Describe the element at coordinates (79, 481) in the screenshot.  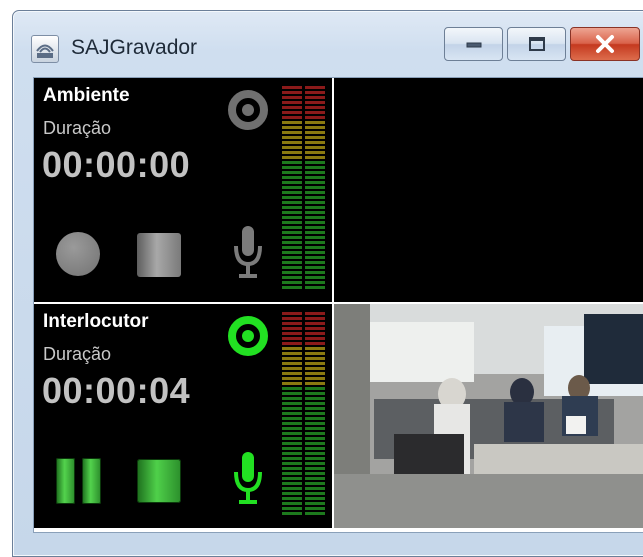
I see `pause-button` at that location.